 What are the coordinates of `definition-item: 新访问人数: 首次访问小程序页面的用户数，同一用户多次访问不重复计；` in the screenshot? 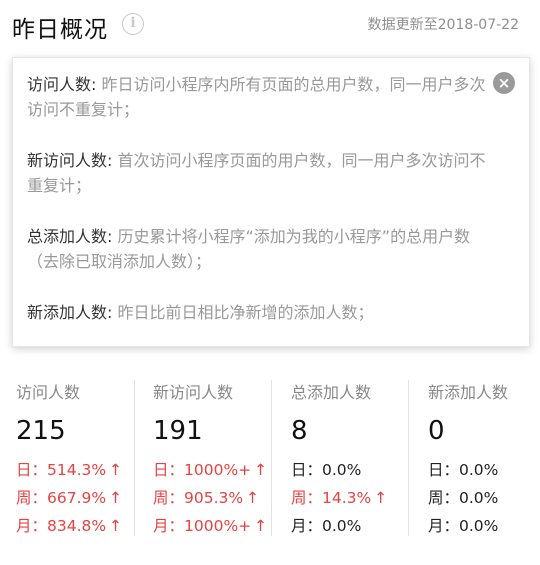 It's located at (257, 173).